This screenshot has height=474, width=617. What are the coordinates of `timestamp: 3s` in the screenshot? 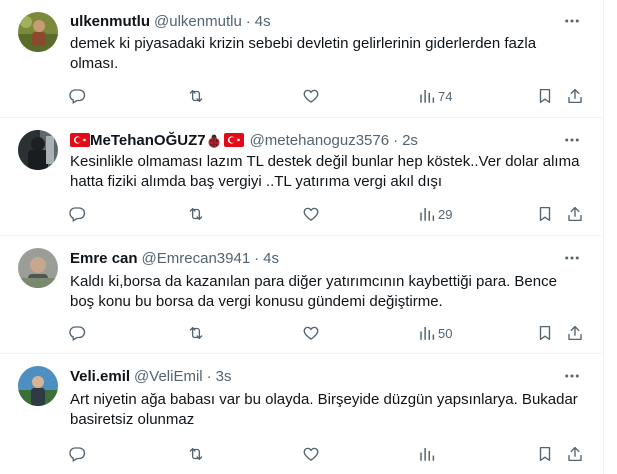 It's located at (224, 376).